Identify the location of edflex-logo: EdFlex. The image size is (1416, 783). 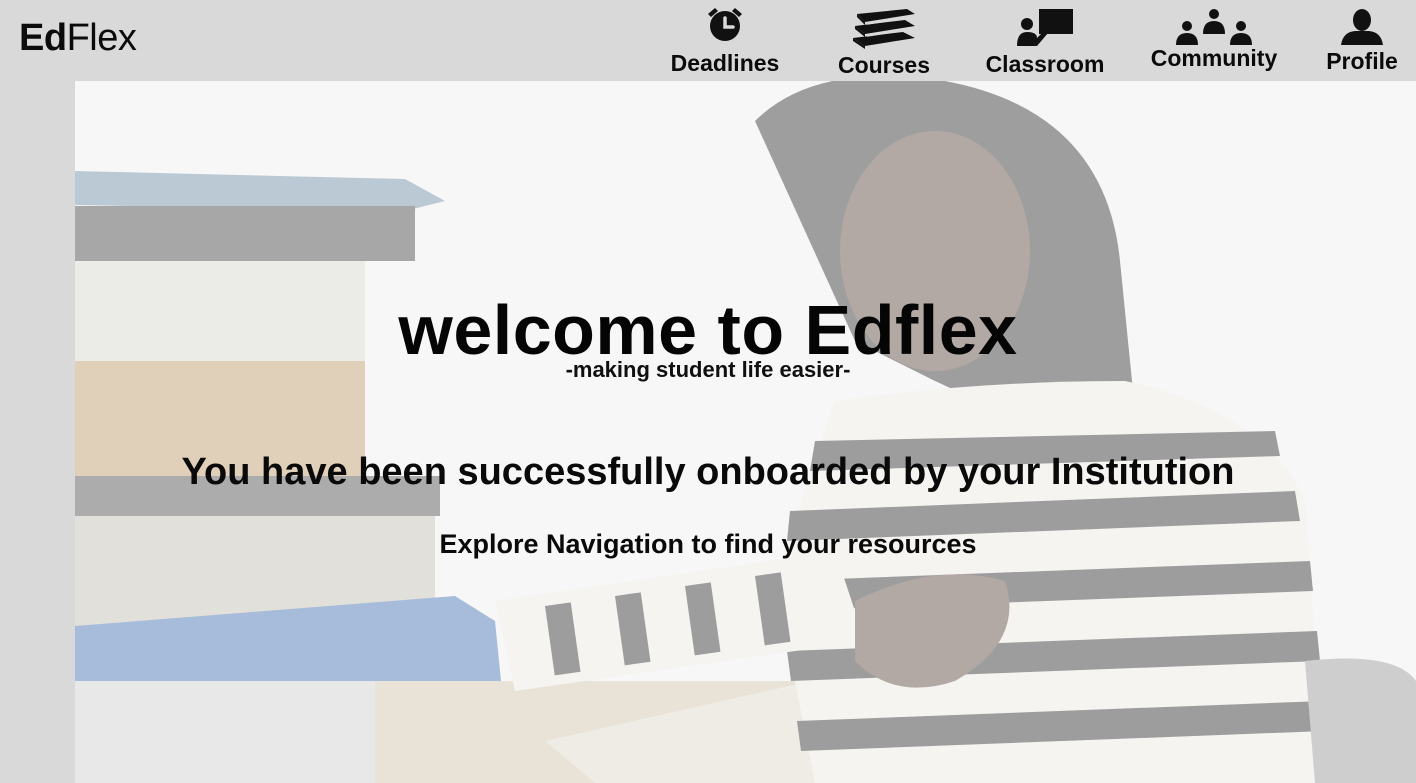
(78, 38).